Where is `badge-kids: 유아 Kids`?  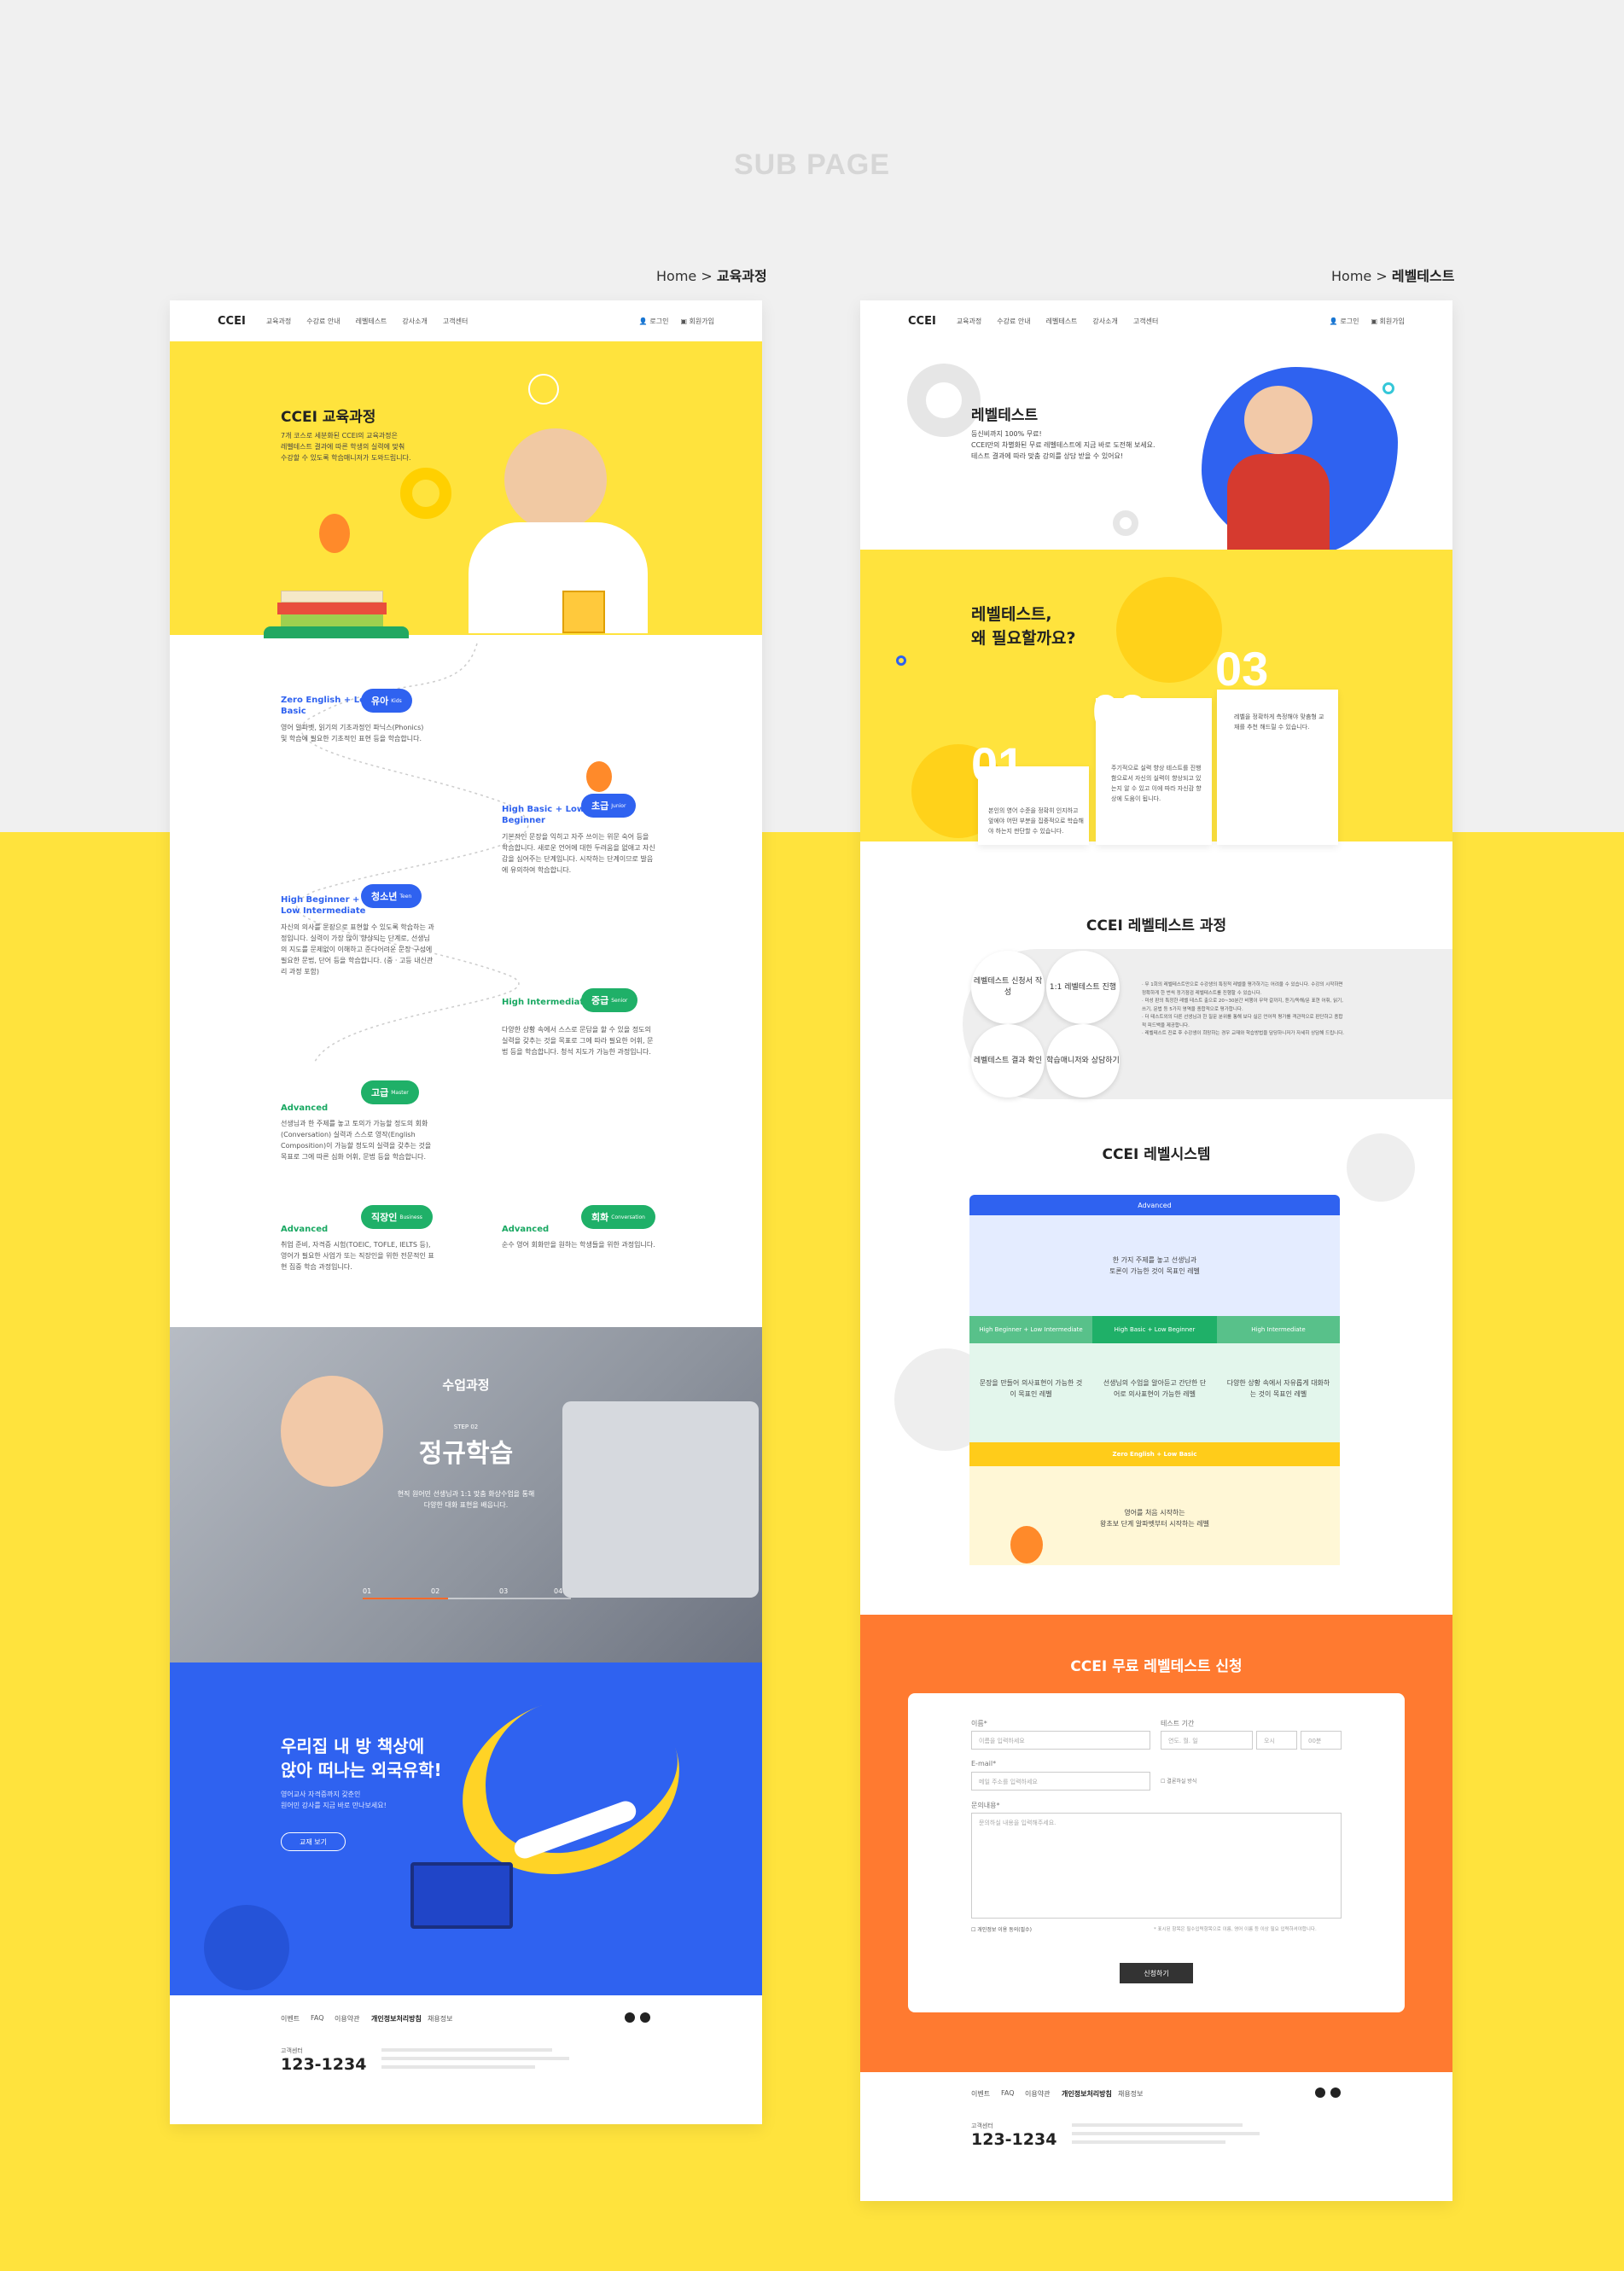
badge-kids: 유아 Kids is located at coordinates (387, 701).